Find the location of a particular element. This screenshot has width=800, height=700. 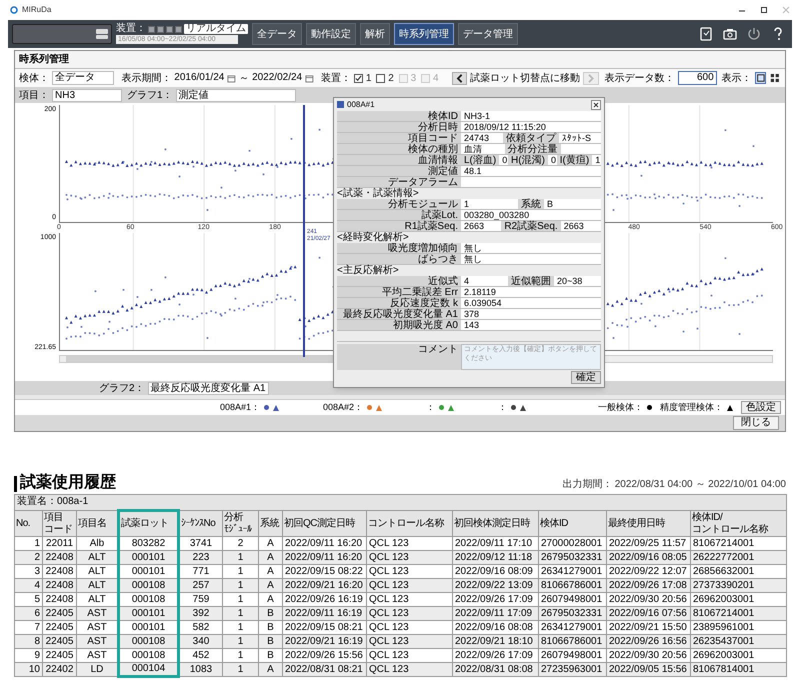

field-label: 分析モジュール is located at coordinates (399, 204).